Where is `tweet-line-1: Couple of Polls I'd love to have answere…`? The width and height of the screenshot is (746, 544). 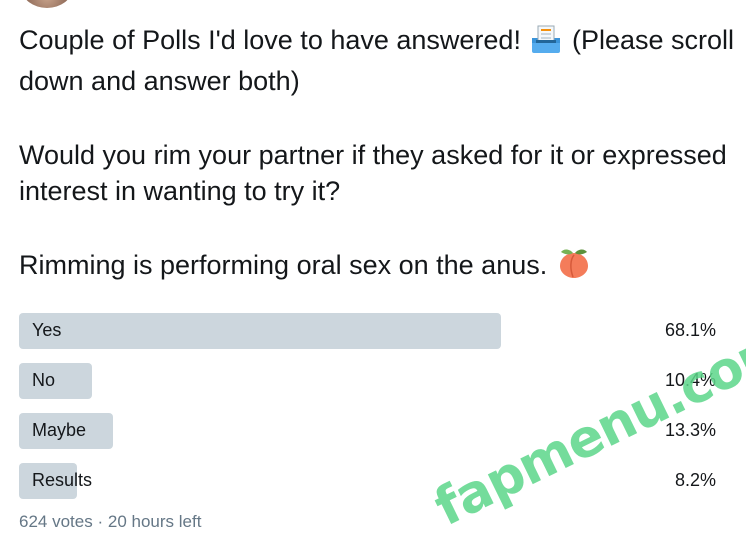 tweet-line-1: Couple of Polls I'd love to have answere… is located at coordinates (270, 40).